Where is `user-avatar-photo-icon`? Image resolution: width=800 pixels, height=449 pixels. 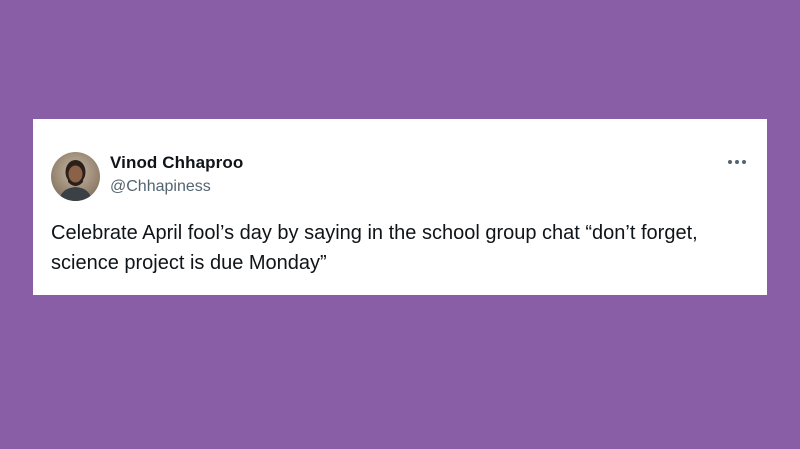
user-avatar-photo-icon is located at coordinates (75, 176).